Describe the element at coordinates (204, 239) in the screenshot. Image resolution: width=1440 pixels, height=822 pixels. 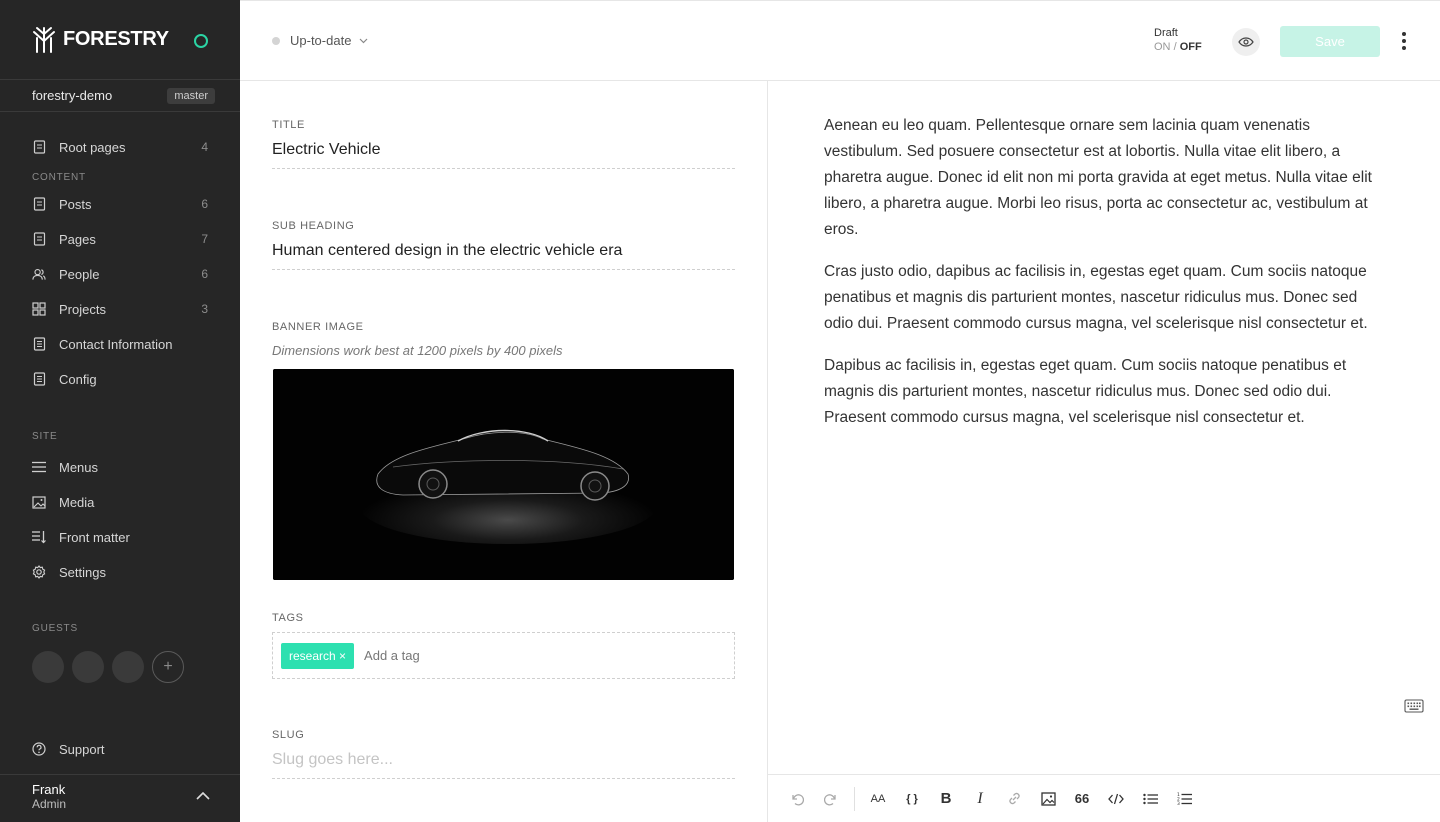
I see `item-count: 7` at that location.